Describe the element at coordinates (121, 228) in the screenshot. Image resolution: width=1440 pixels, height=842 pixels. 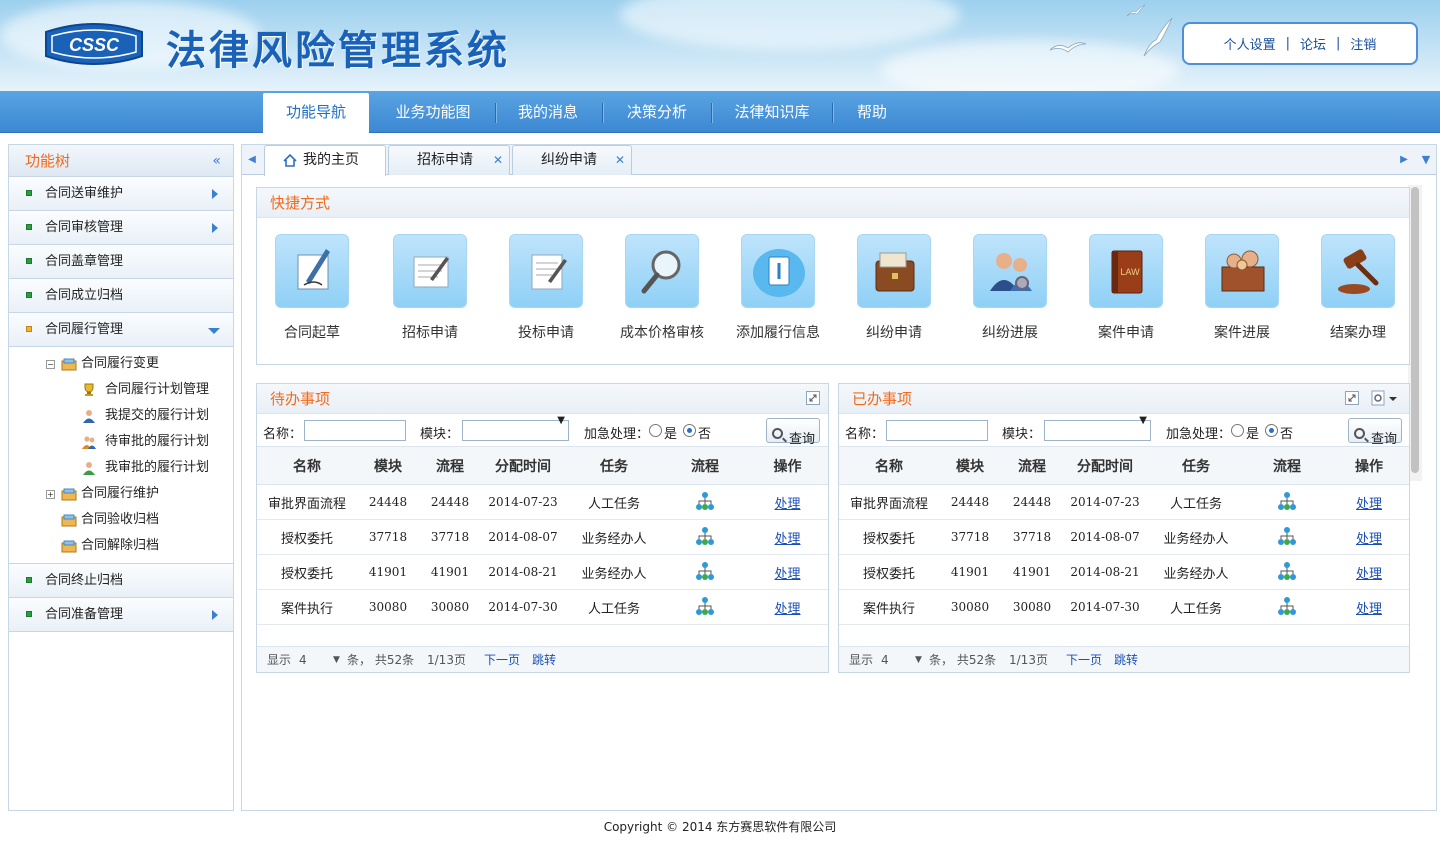
I see `sidebar-item-contract-review: 合同审核管理` at that location.